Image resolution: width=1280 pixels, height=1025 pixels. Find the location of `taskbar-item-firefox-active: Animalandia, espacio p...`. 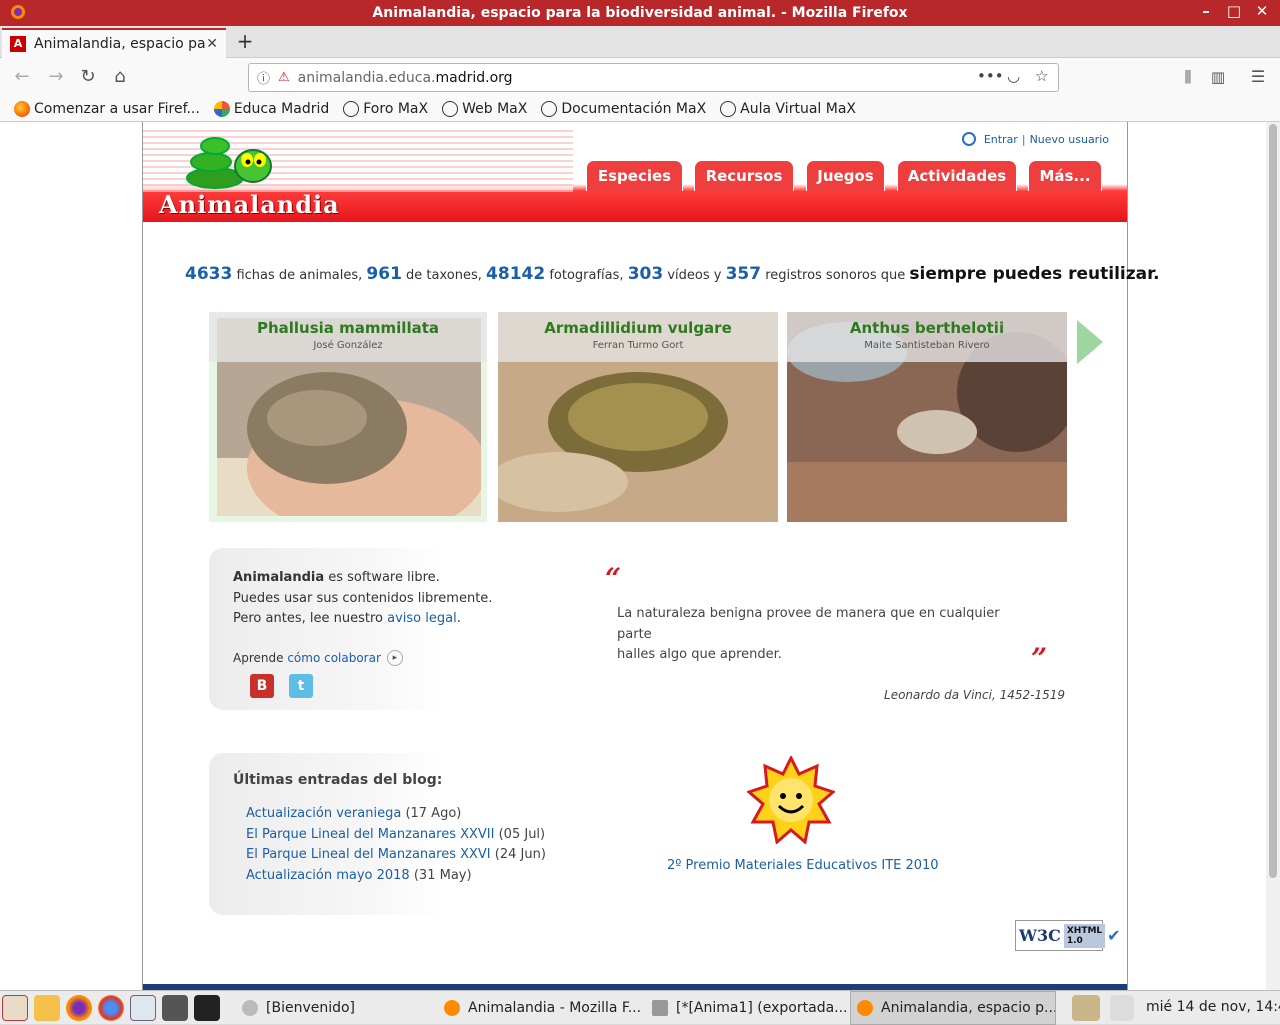

taskbar-item-firefox-active: Animalandia, espacio p... is located at coordinates (953, 1008).